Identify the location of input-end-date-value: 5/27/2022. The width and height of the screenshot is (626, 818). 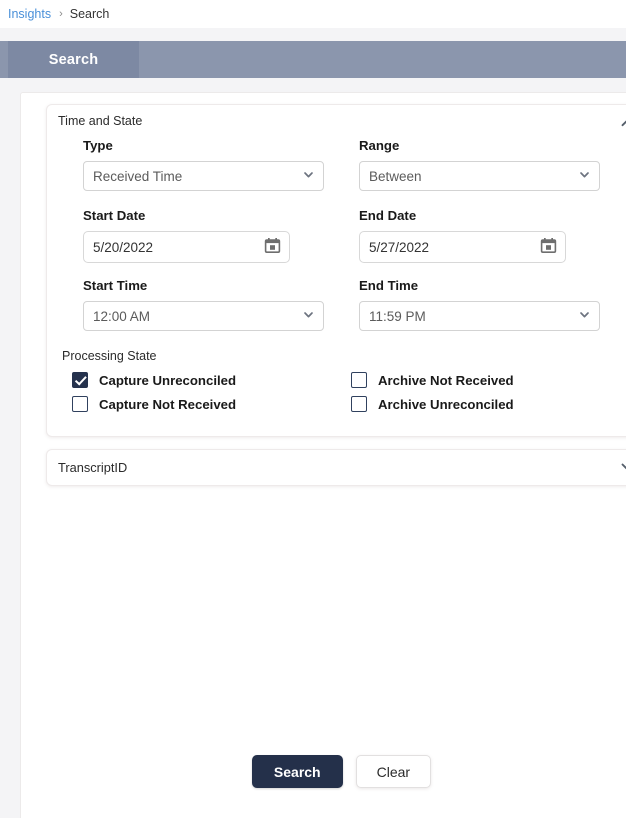
(399, 247).